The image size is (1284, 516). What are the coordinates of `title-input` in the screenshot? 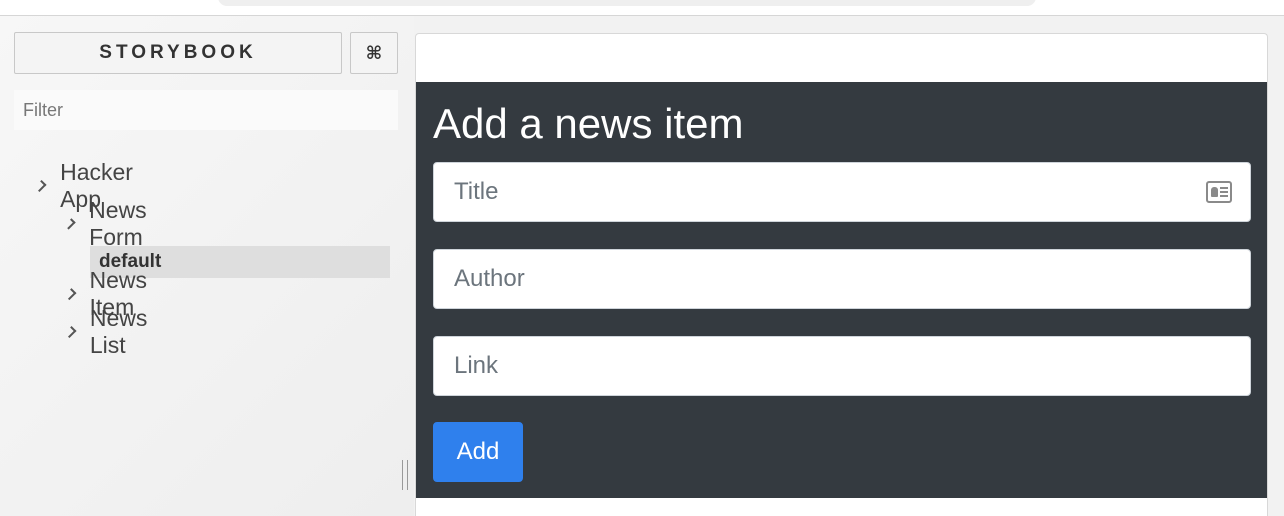 It's located at (842, 192).